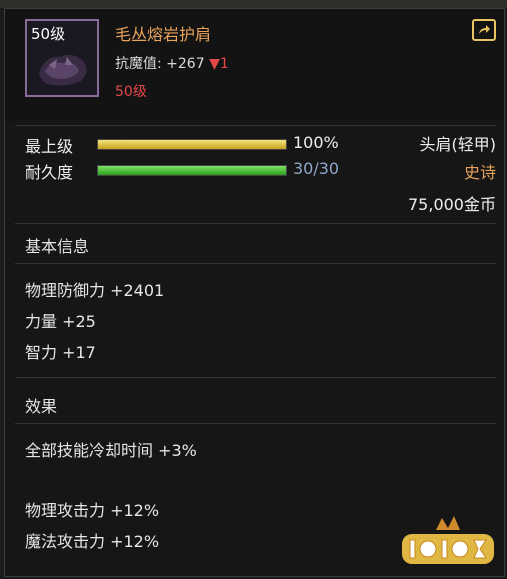 The image size is (507, 579). Describe the element at coordinates (253, 4) in the screenshot. I see `background-strip` at that location.